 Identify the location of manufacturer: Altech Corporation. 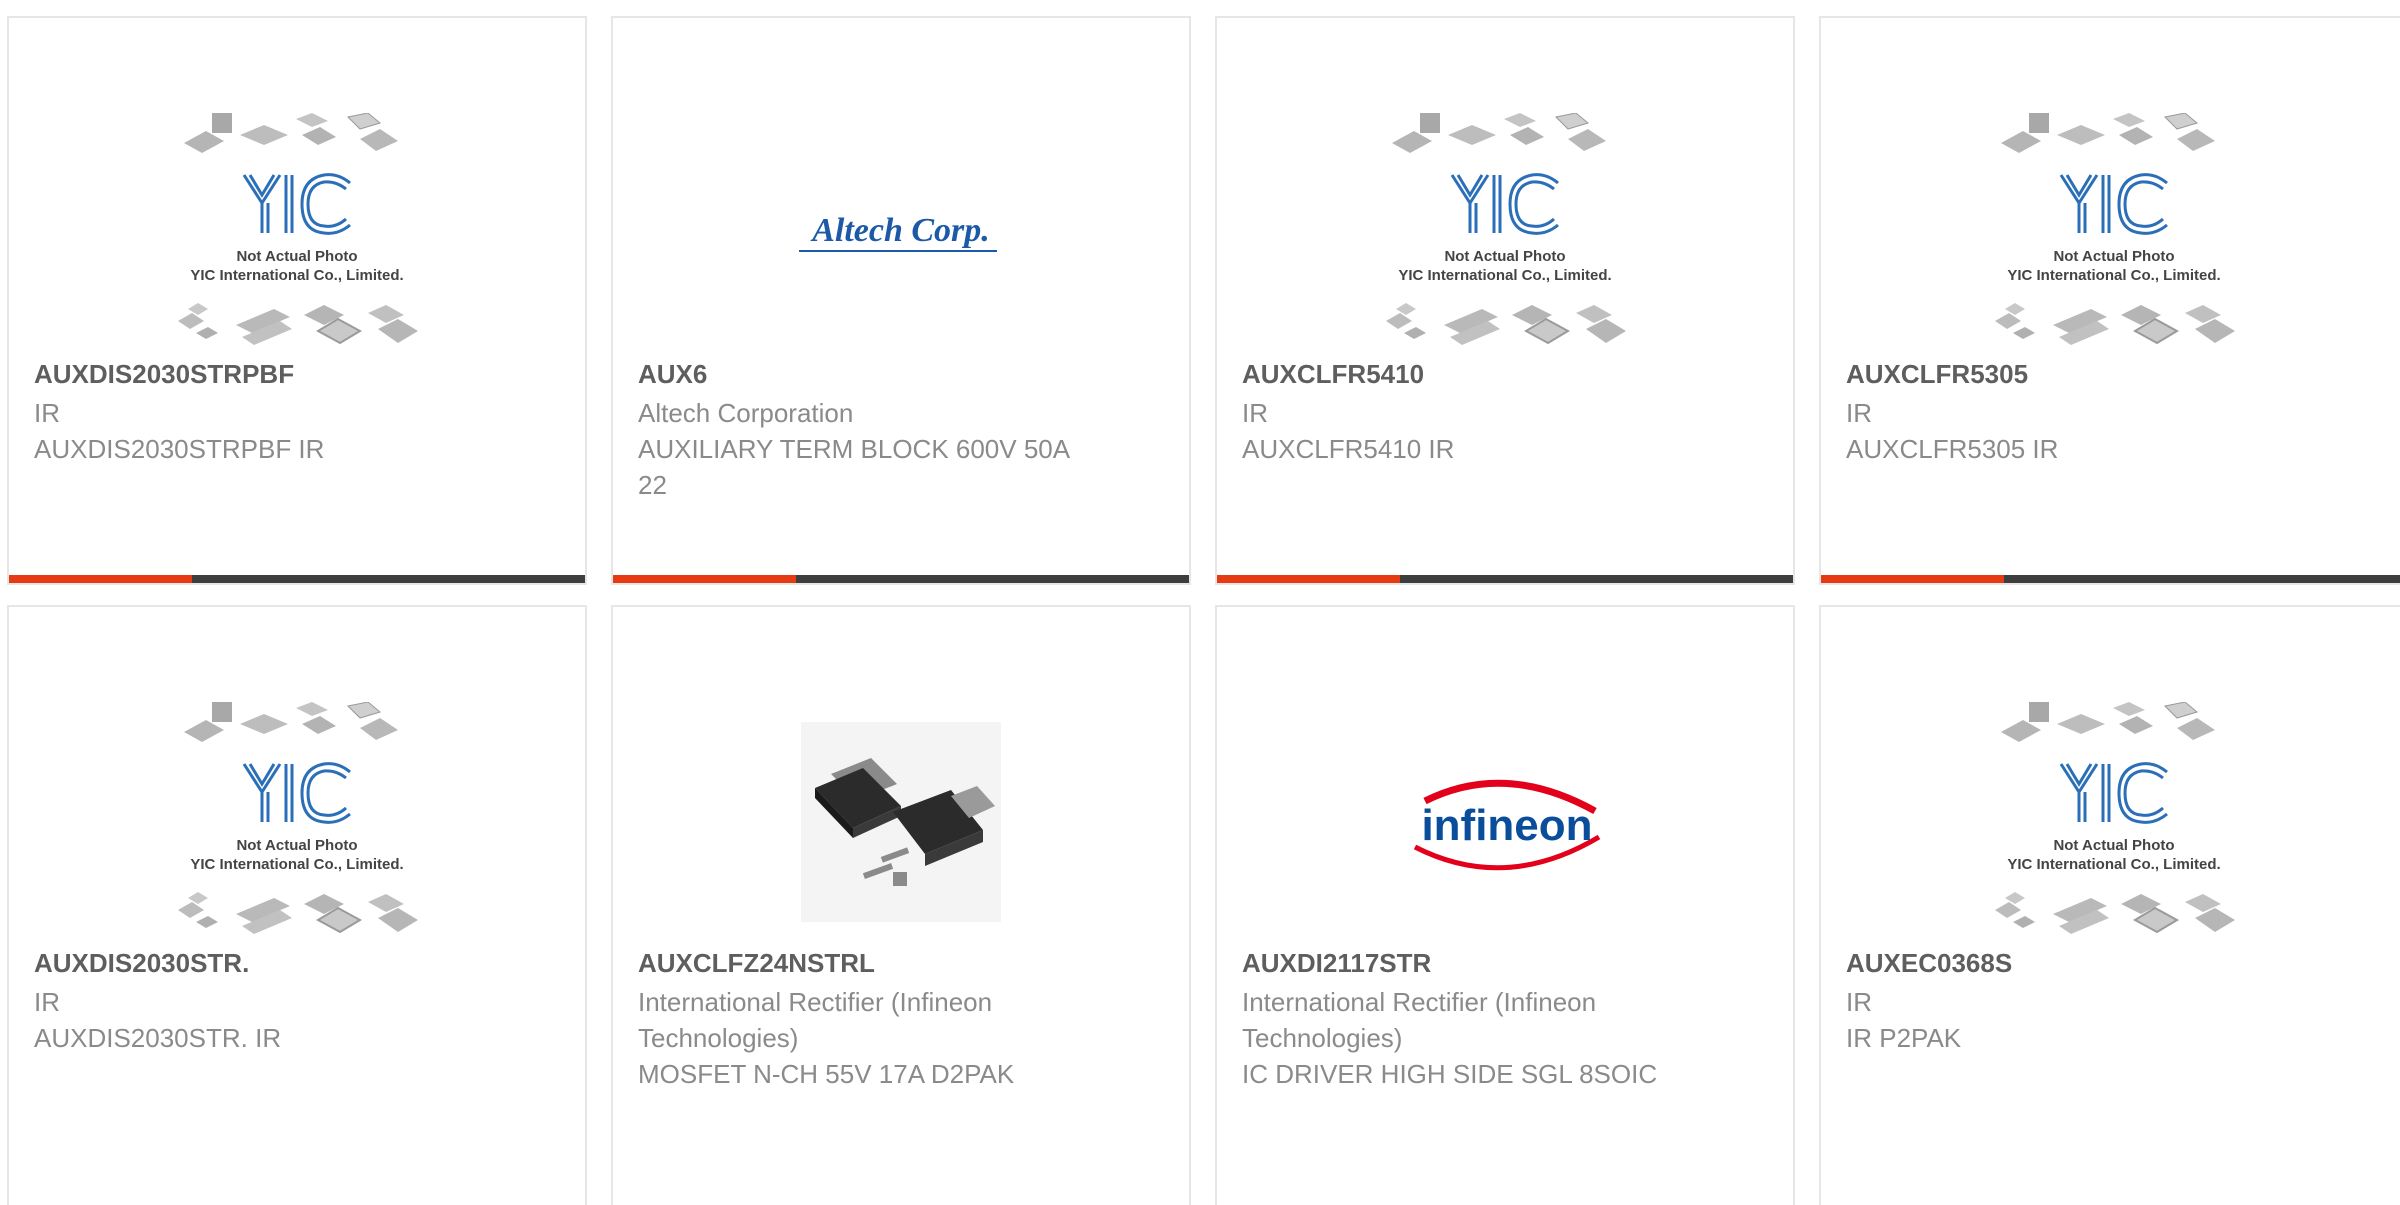
(746, 413).